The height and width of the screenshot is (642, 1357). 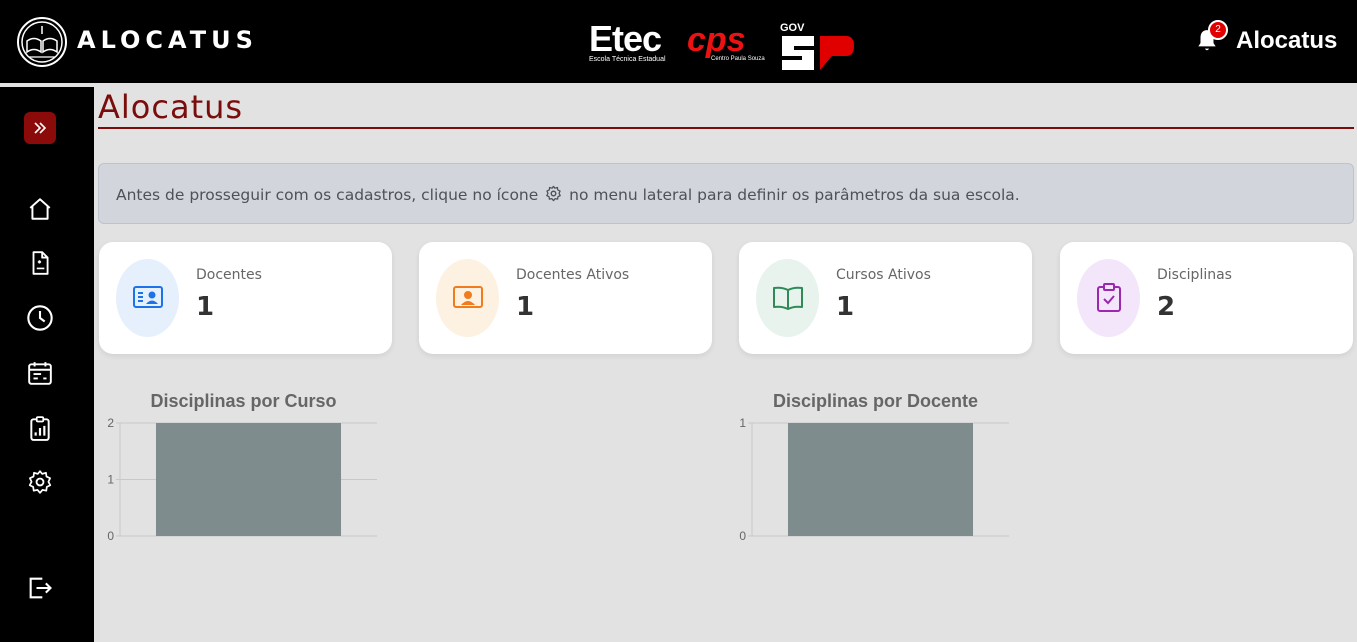 What do you see at coordinates (245, 298) in the screenshot?
I see `stat-card-docentes: Docentes 1` at bounding box center [245, 298].